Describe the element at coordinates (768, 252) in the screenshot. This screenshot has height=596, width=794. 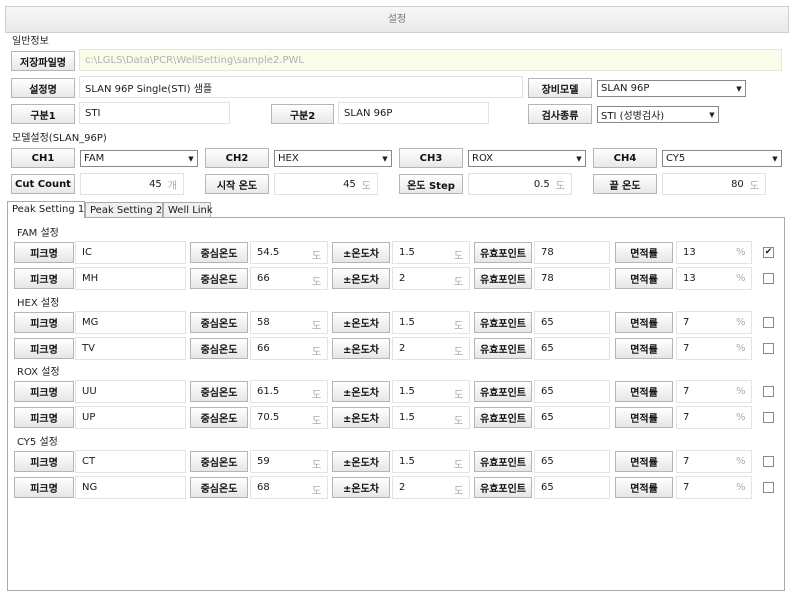
I see `peak-enable-checkbox: ✔` at that location.